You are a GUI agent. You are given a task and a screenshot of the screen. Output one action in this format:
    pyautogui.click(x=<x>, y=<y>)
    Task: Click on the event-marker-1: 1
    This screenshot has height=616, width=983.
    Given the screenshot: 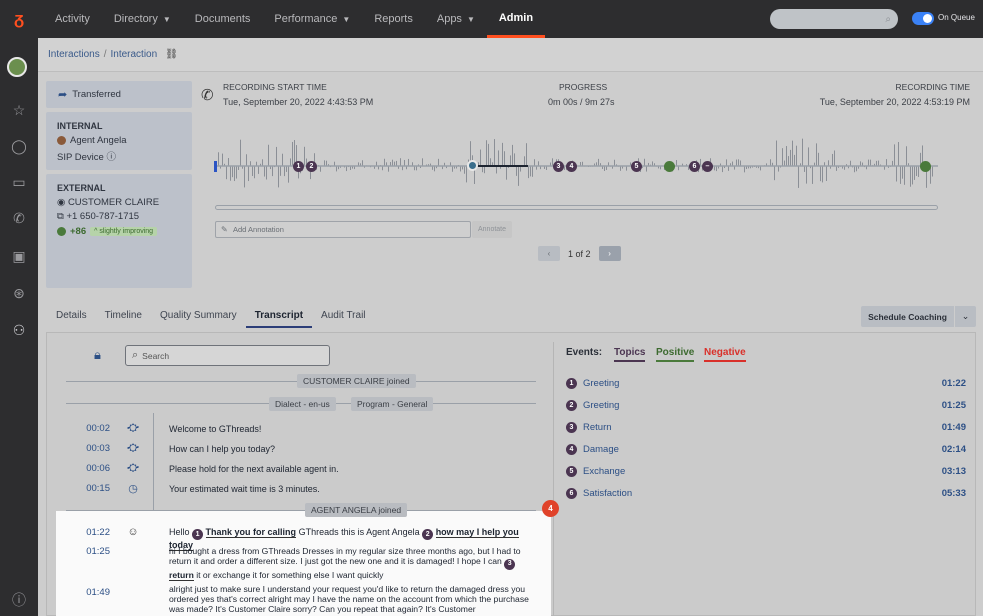 What is the action you would take?
    pyautogui.click(x=298, y=166)
    